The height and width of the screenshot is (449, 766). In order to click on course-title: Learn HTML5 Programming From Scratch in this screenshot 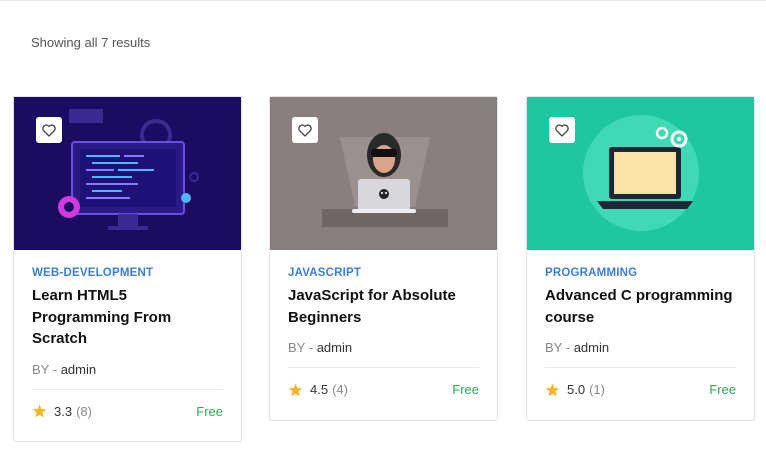, I will do `click(127, 317)`.